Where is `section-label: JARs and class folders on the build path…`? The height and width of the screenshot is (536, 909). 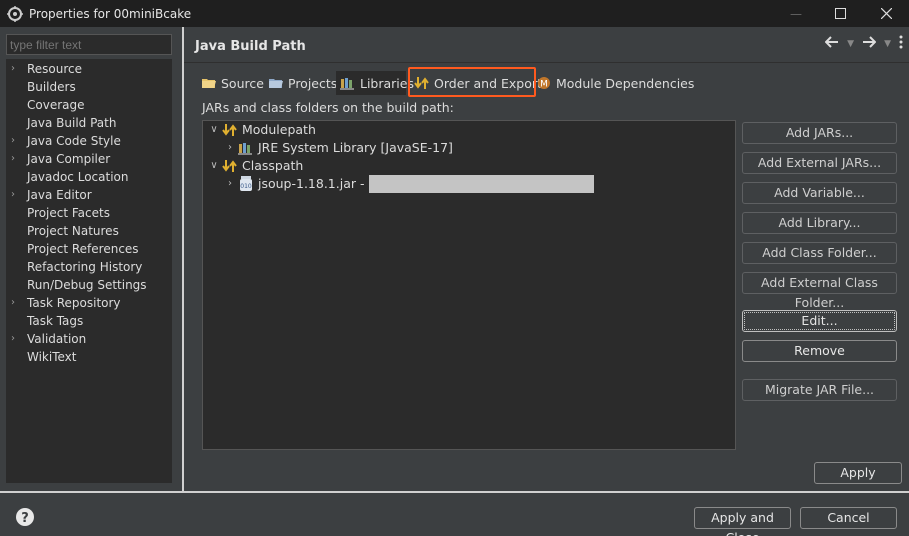
section-label: JARs and class folders on the build path… is located at coordinates (328, 107).